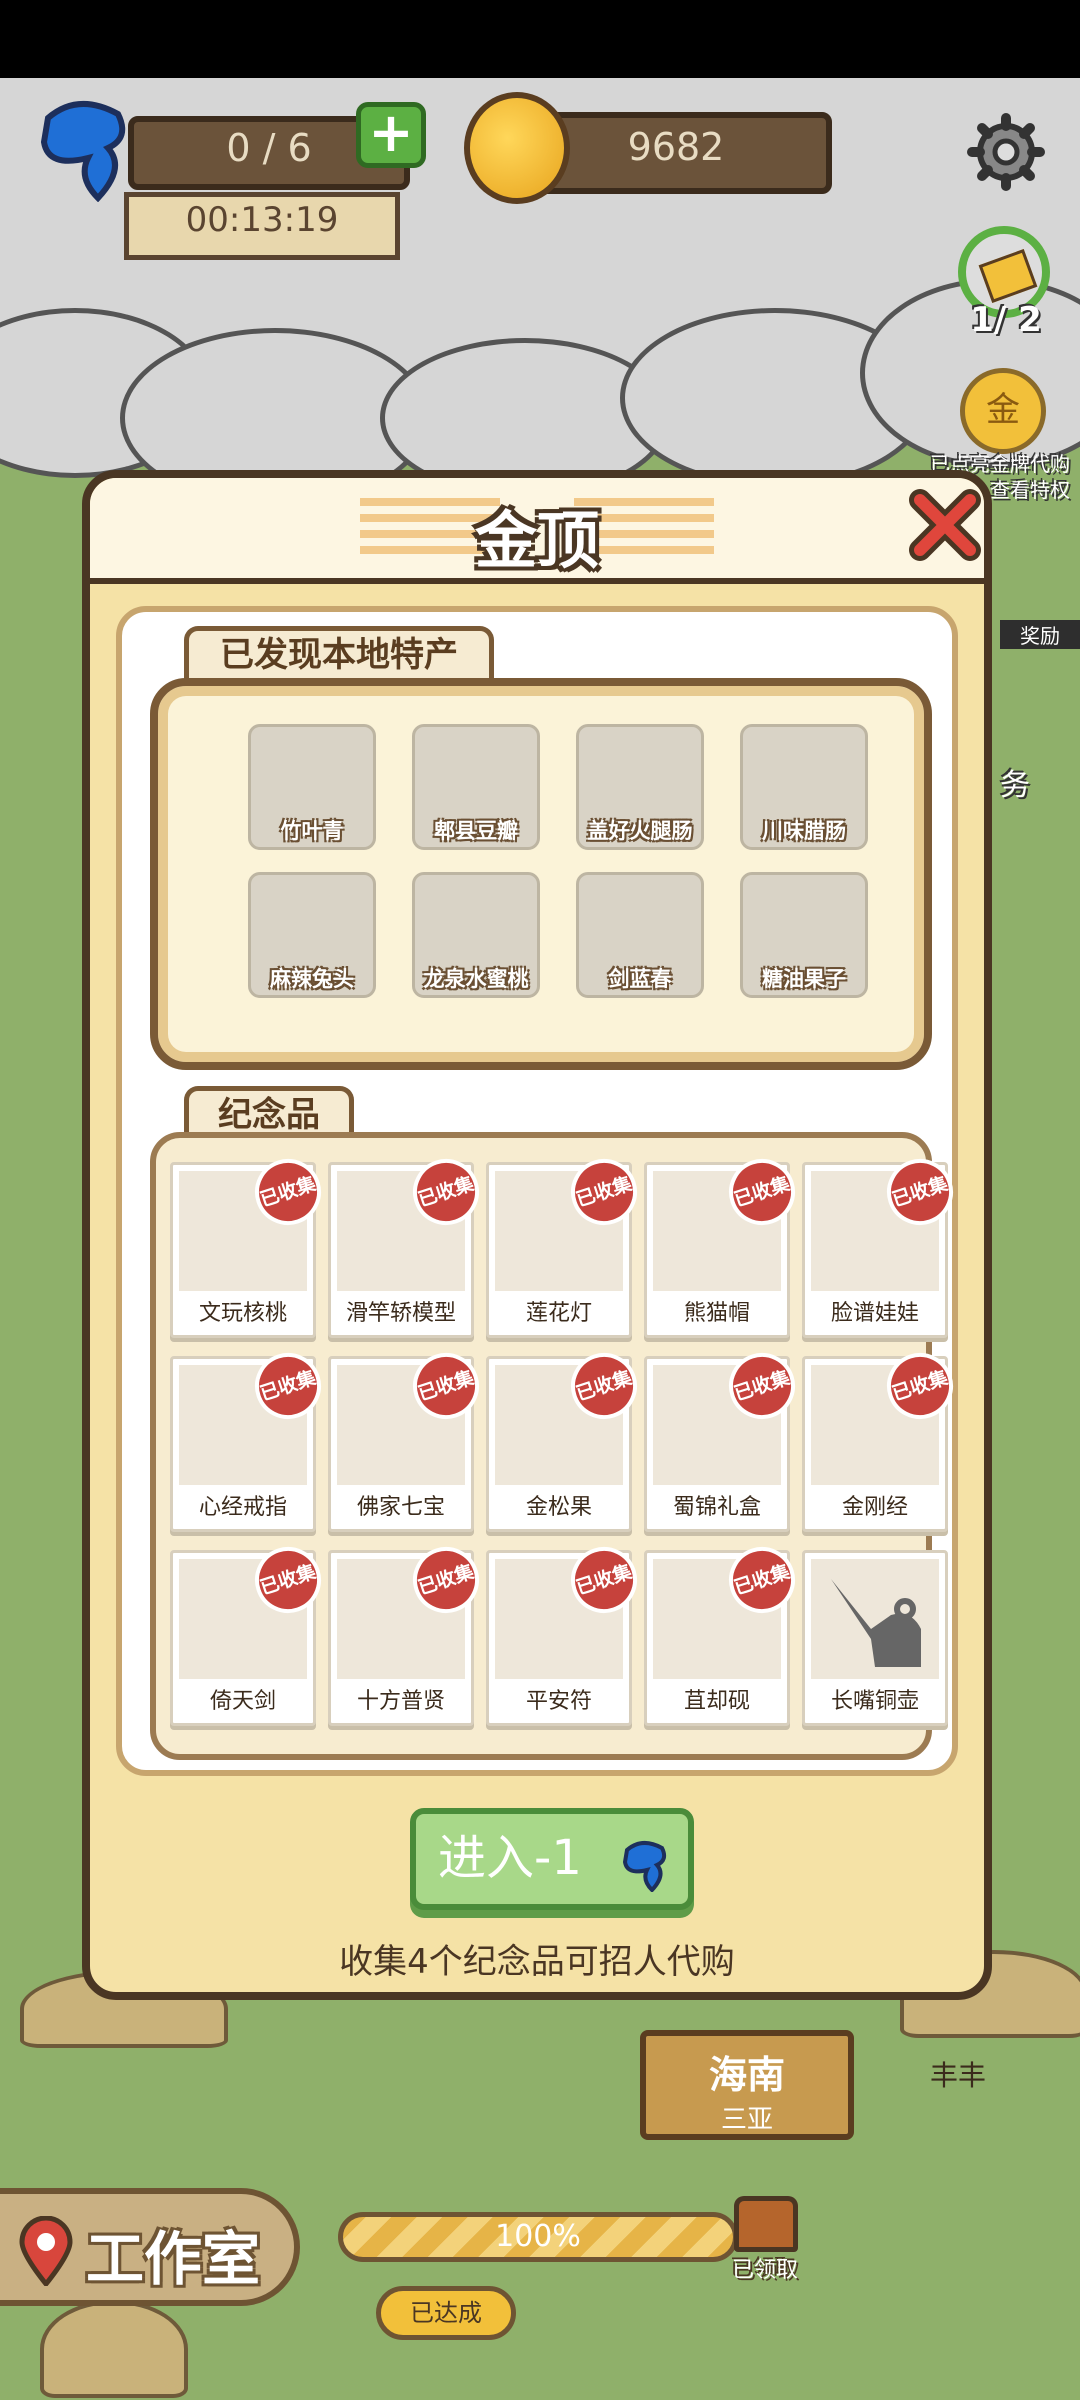  I want to click on specialty-label: 郫县豆瓣, so click(476, 831).